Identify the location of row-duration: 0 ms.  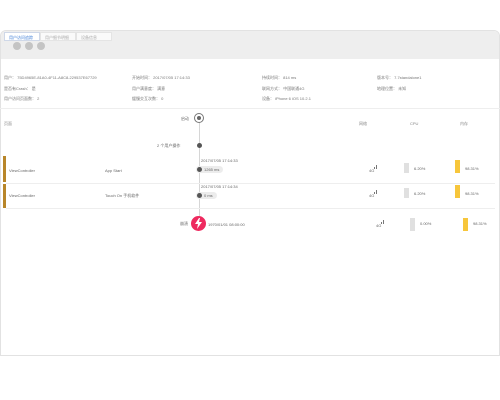
(208, 195).